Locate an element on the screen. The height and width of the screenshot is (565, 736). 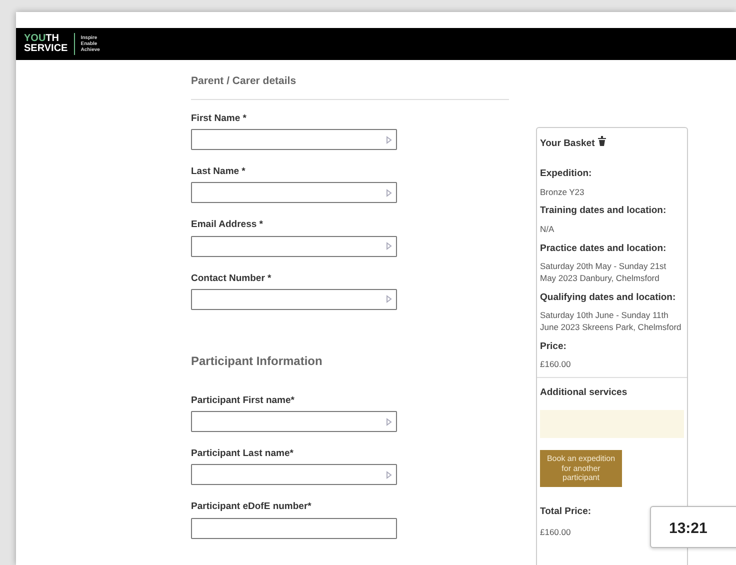
field-label: Participant First name* is located at coordinates (243, 401).